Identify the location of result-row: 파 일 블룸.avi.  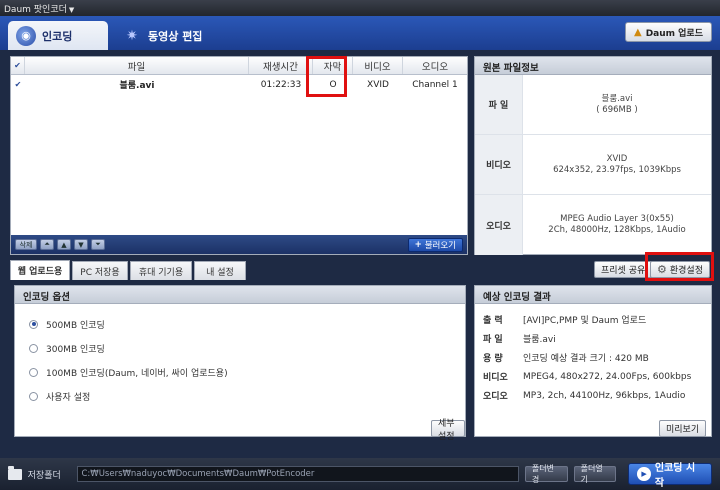
(593, 338).